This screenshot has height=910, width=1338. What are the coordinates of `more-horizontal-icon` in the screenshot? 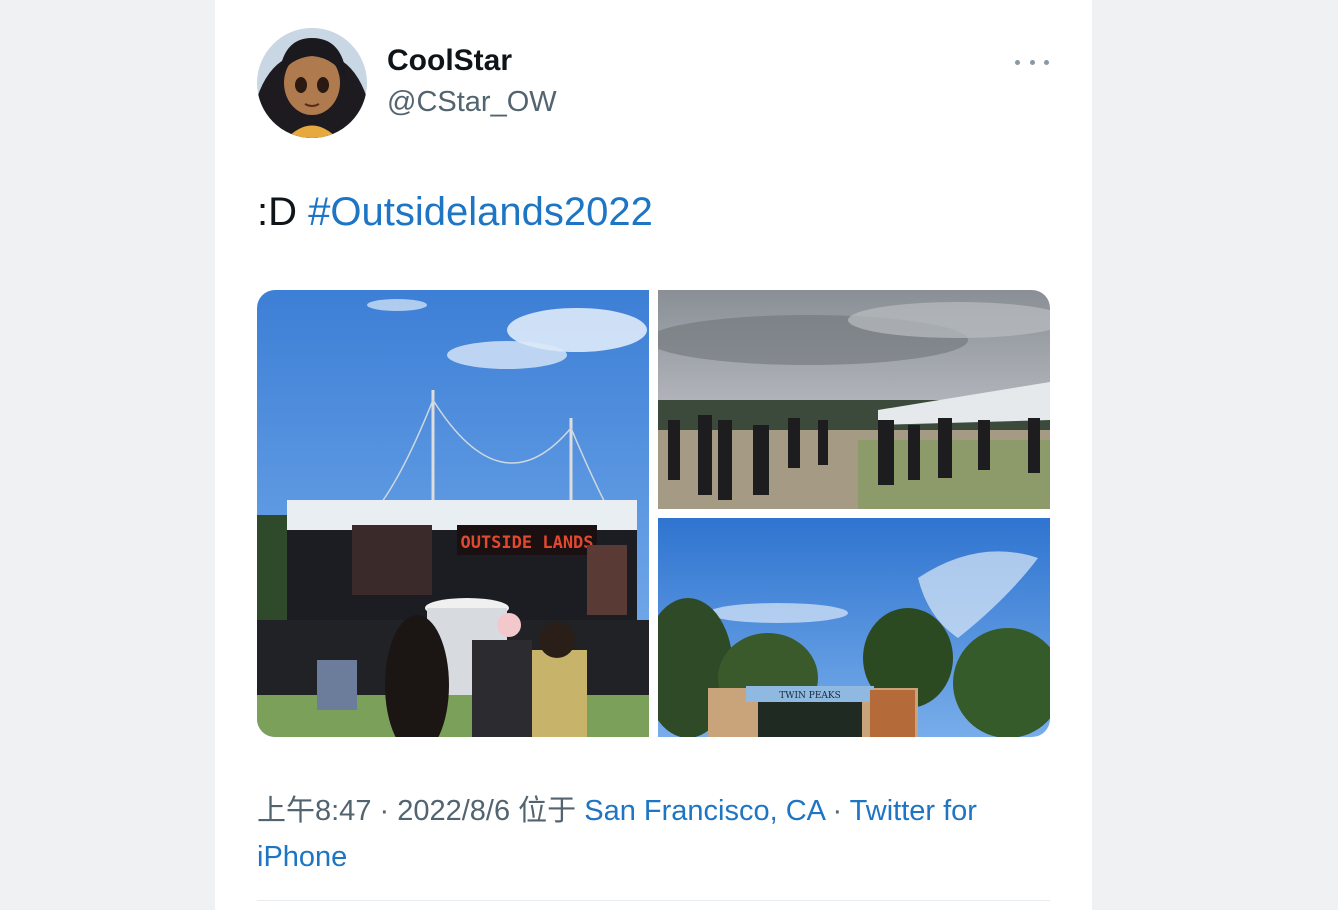 It's located at (1017, 62).